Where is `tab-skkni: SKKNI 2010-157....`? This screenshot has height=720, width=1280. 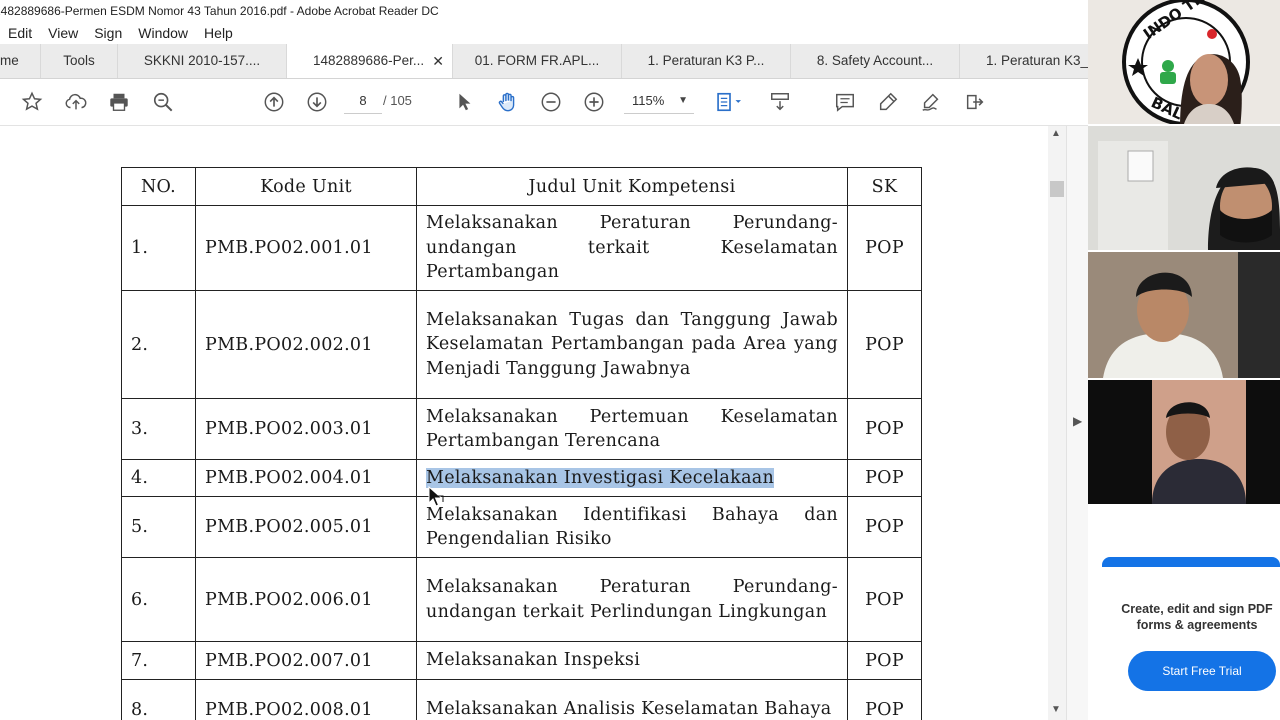
tab-skkni: SKKNI 2010-157.... is located at coordinates (202, 61).